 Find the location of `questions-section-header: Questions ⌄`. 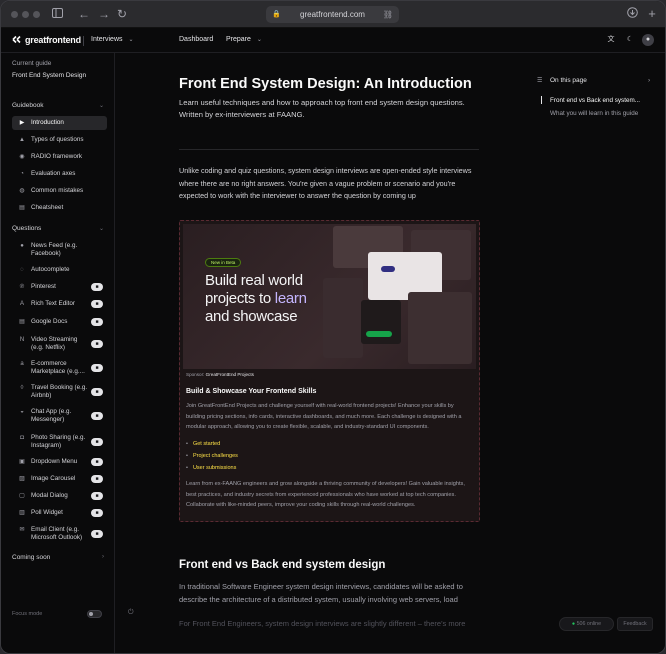

questions-section-header: Questions ⌄ is located at coordinates (58, 228).